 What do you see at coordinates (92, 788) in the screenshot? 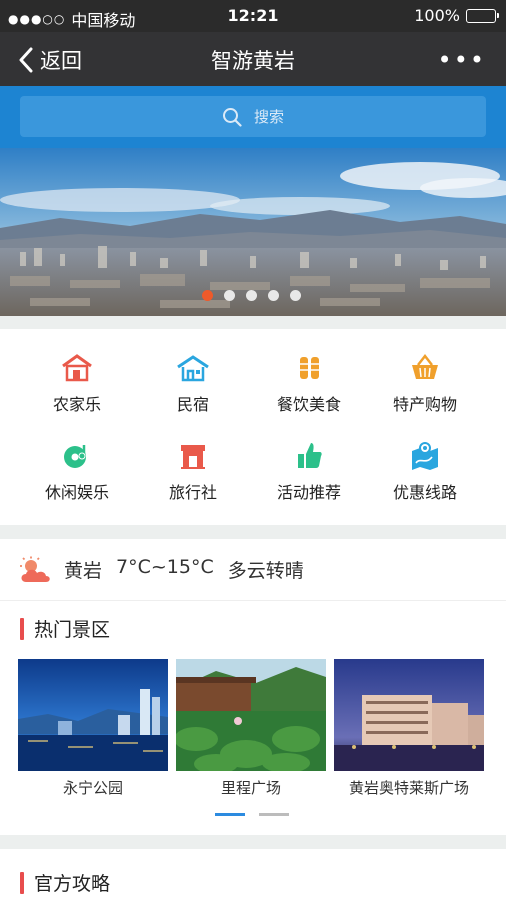
I see `spot-name: 永宁公园` at bounding box center [92, 788].